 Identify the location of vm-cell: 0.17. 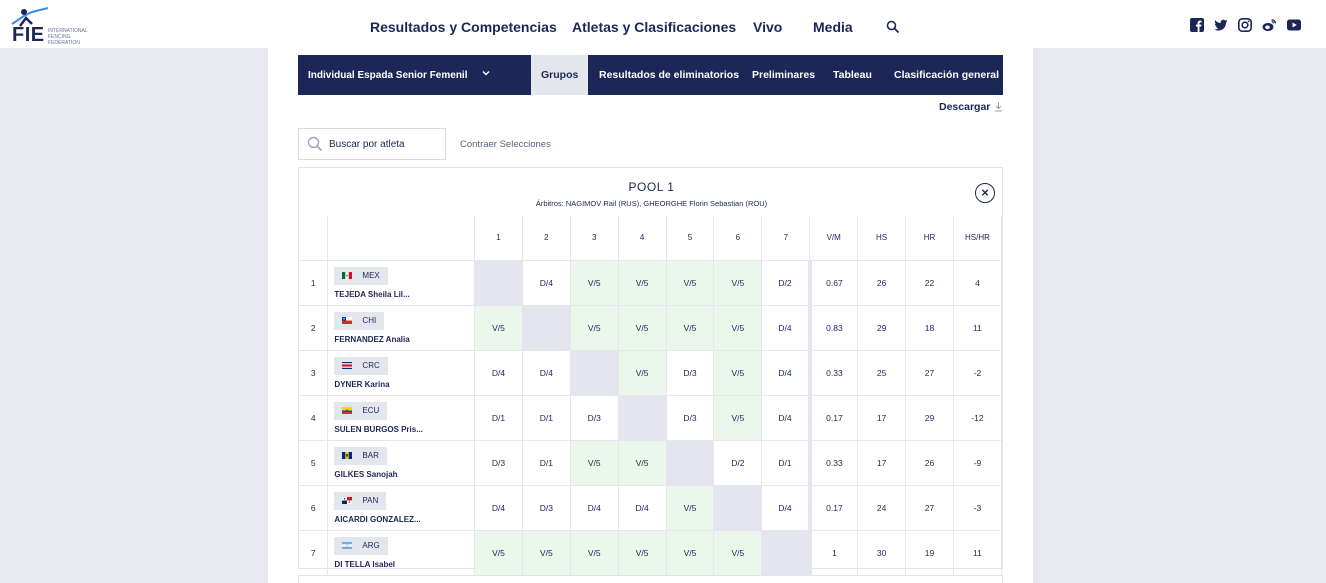
(834, 508).